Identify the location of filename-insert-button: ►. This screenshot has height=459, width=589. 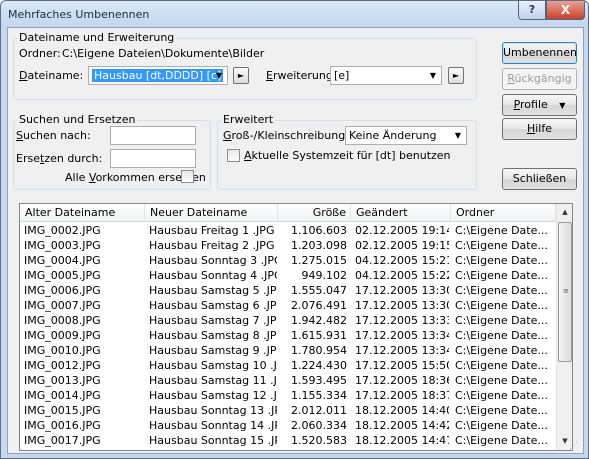
(241, 75).